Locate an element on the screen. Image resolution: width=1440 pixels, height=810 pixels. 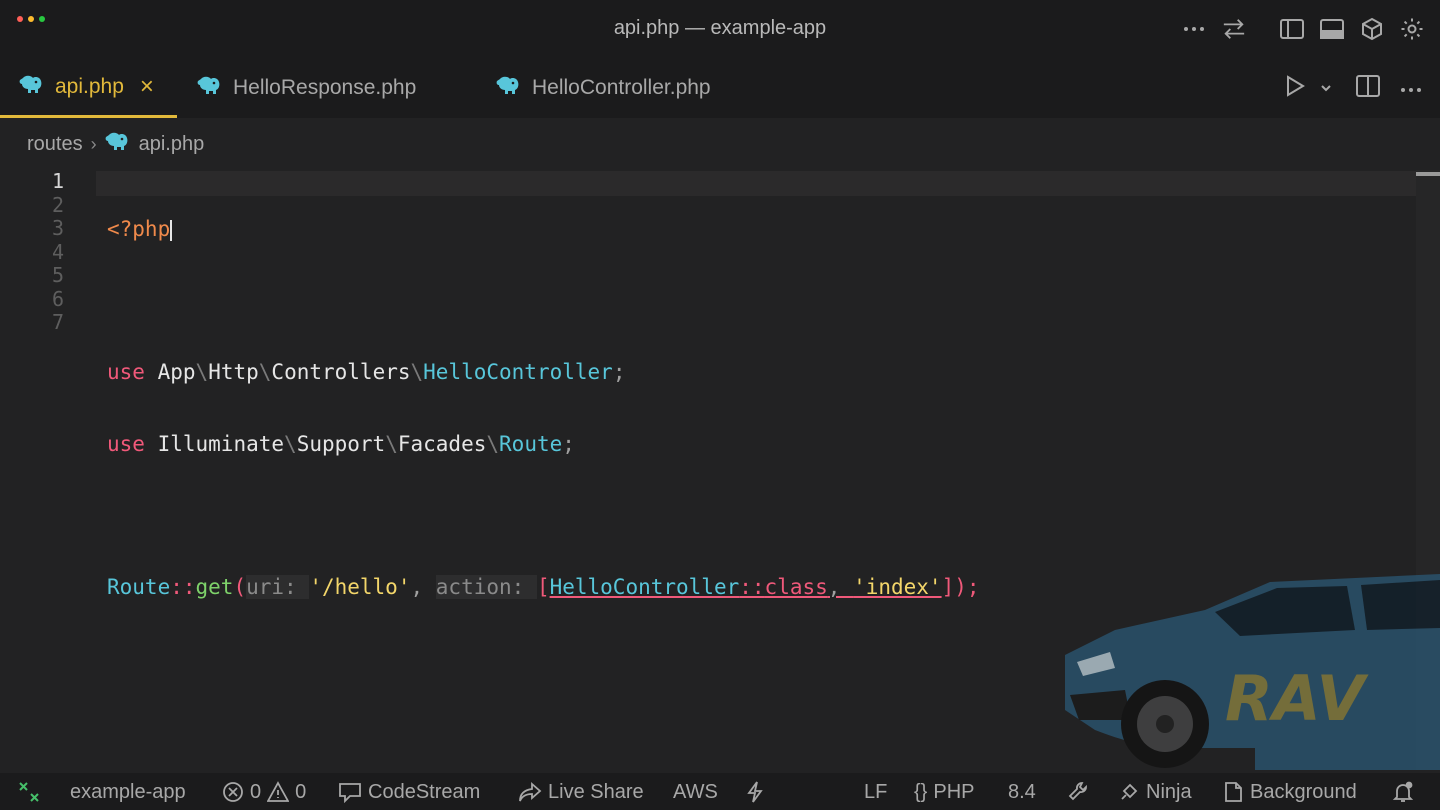
notifications-bell-icon is located at coordinates (1403, 792).